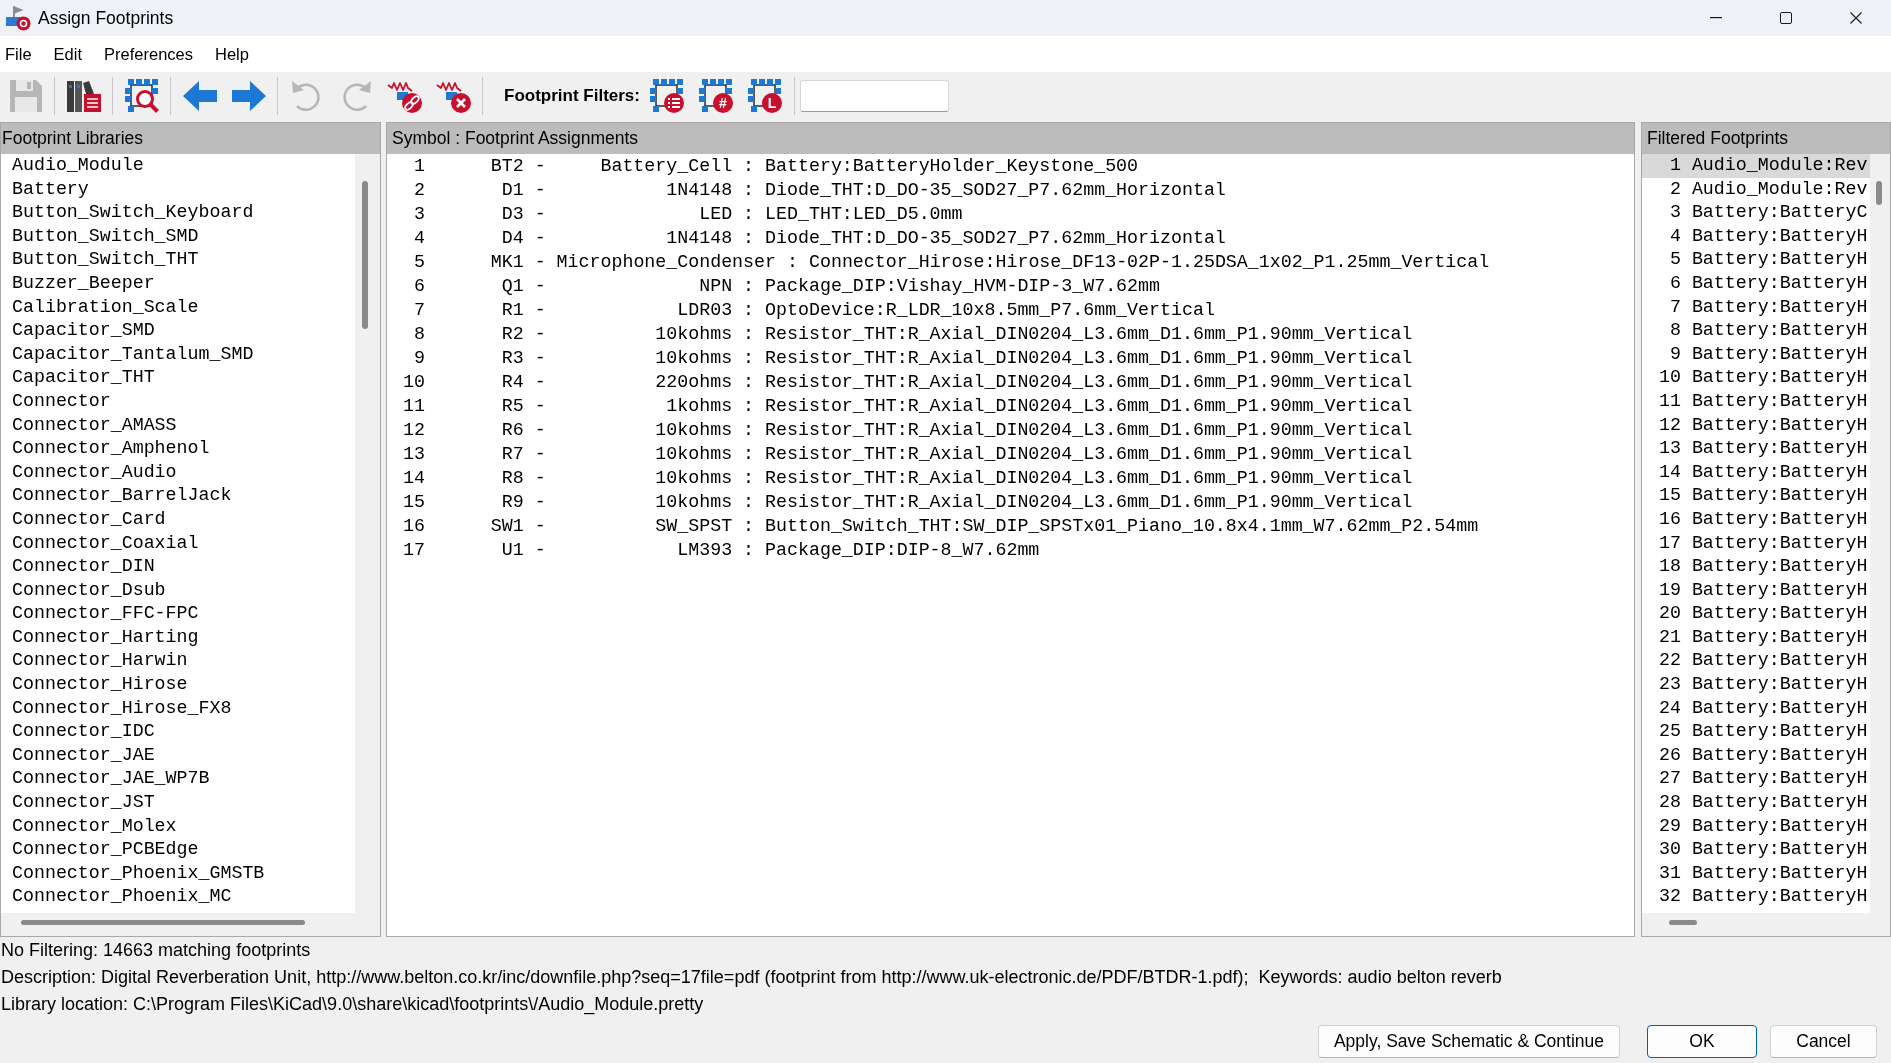 This screenshot has height=1063, width=1891. What do you see at coordinates (100, 661) in the screenshot?
I see `library-item: Connector_Harwin` at bounding box center [100, 661].